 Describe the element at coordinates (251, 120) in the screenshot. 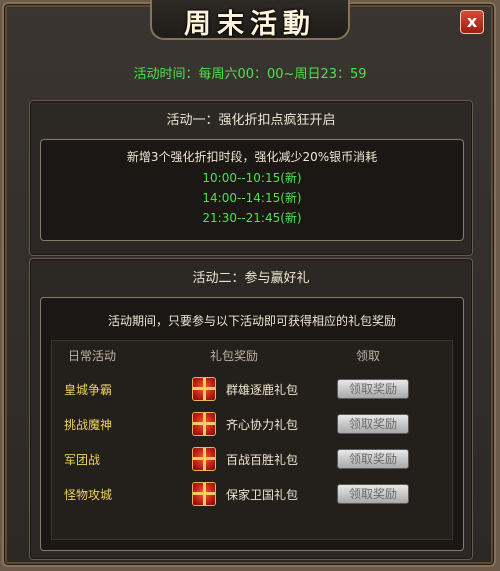

I see `activity1-title: 活动一：强化折扣点疯狂开启` at that location.